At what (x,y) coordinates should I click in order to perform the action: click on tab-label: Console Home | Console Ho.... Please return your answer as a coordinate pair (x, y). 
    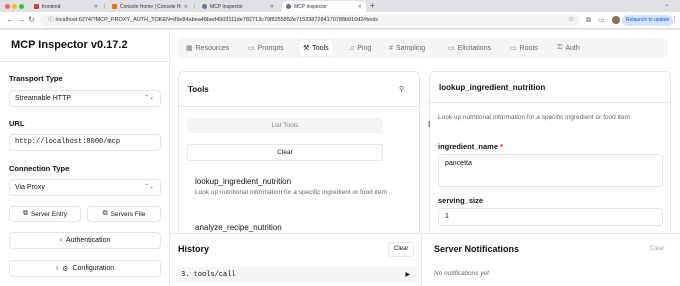
    Looking at the image, I should click on (150, 6).